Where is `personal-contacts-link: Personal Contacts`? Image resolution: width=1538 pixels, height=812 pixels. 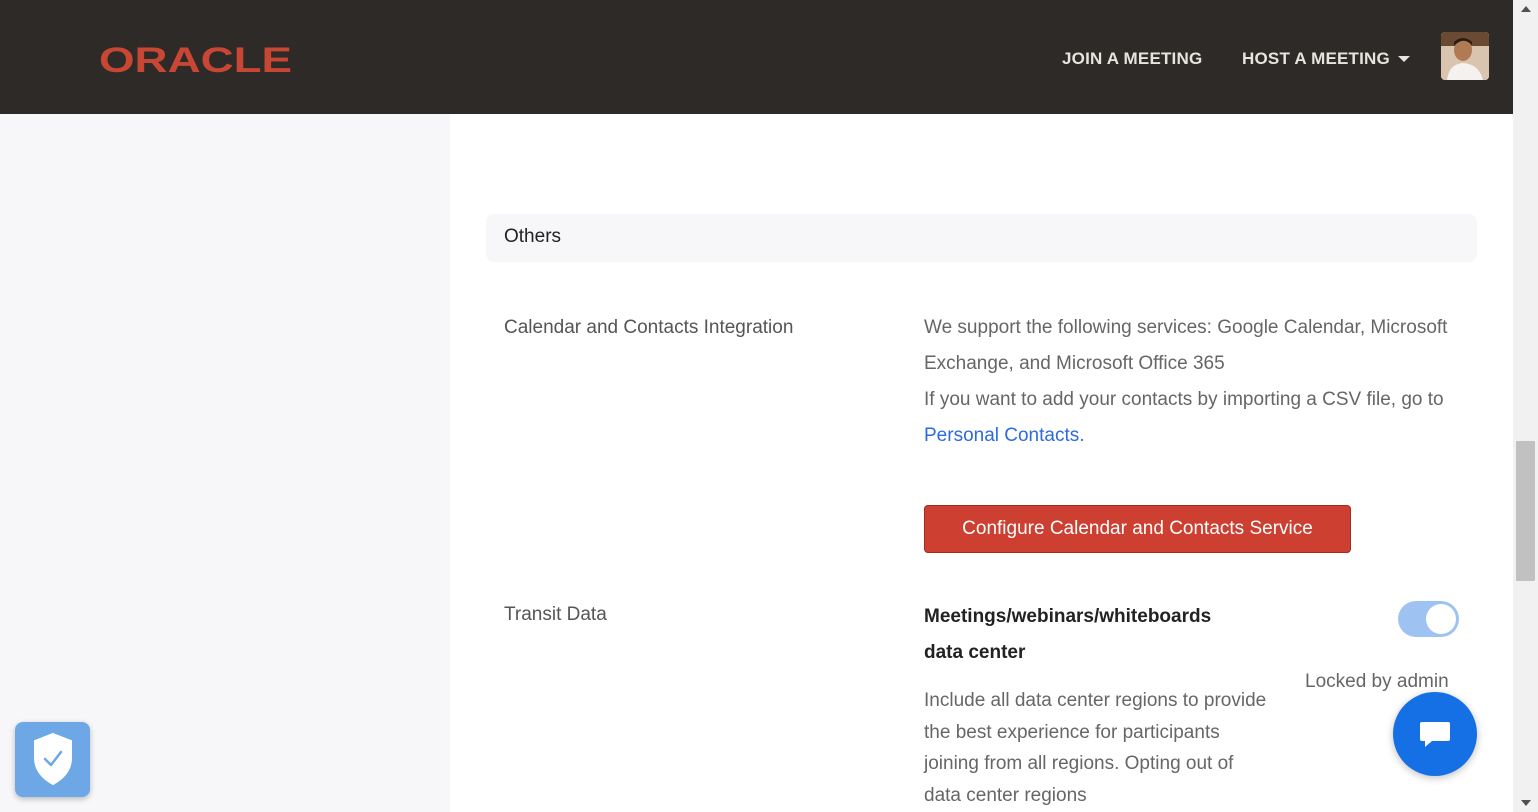
personal-contacts-link: Personal Contacts is located at coordinates (1001, 435).